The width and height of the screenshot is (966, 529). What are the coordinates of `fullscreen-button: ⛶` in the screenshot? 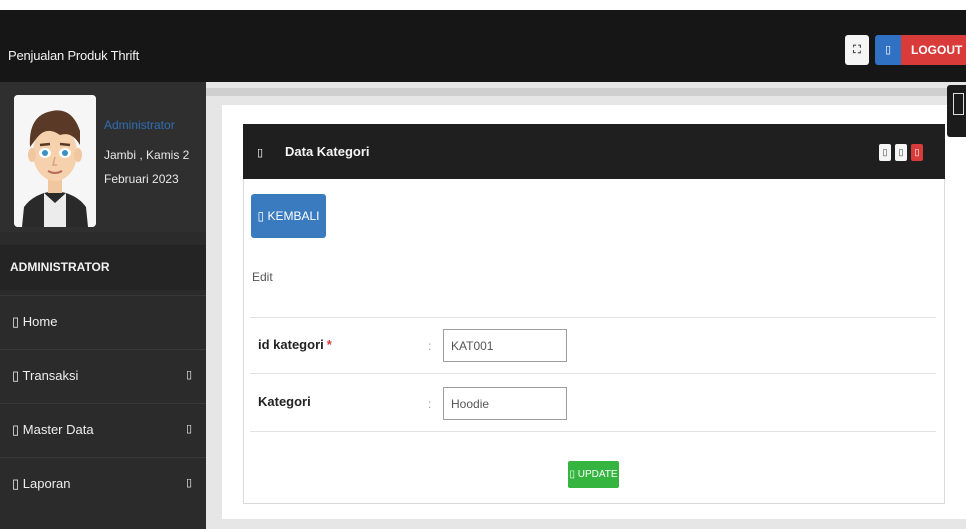 It's located at (857, 50).